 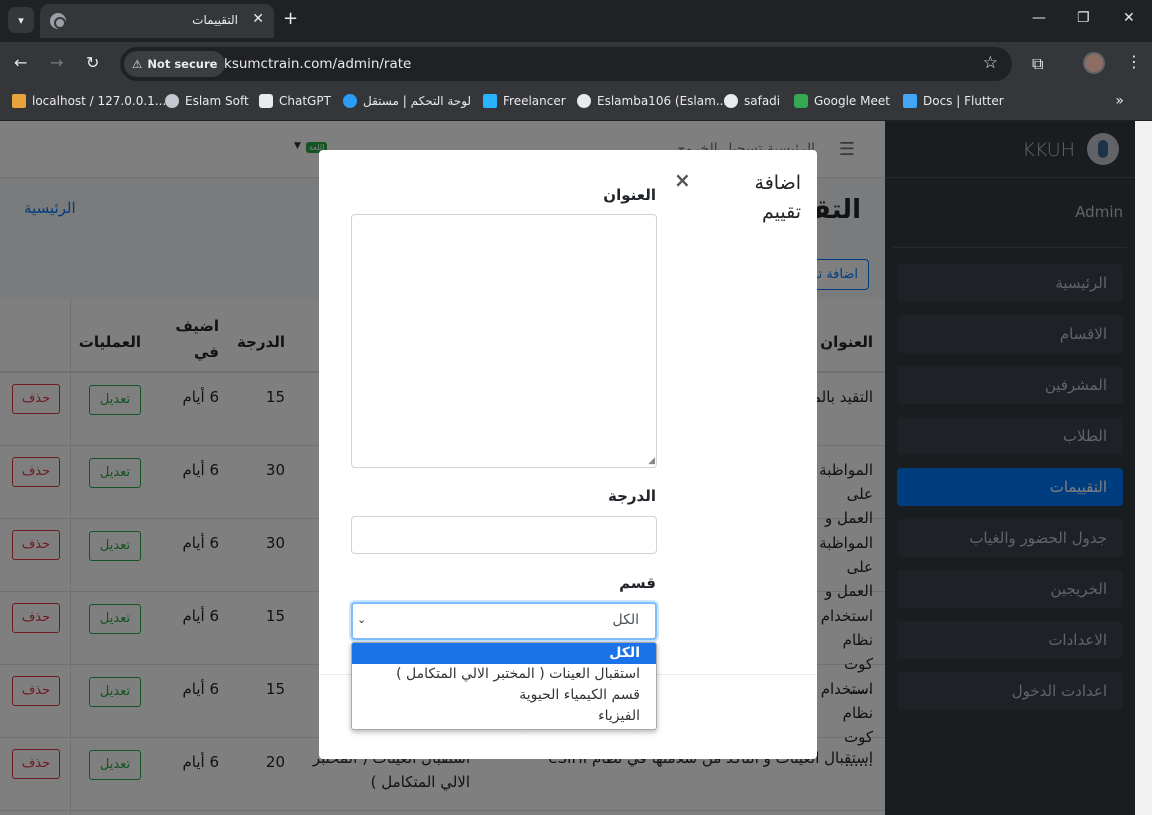 What do you see at coordinates (92, 62) in the screenshot?
I see `reload-icon: ↻` at bounding box center [92, 62].